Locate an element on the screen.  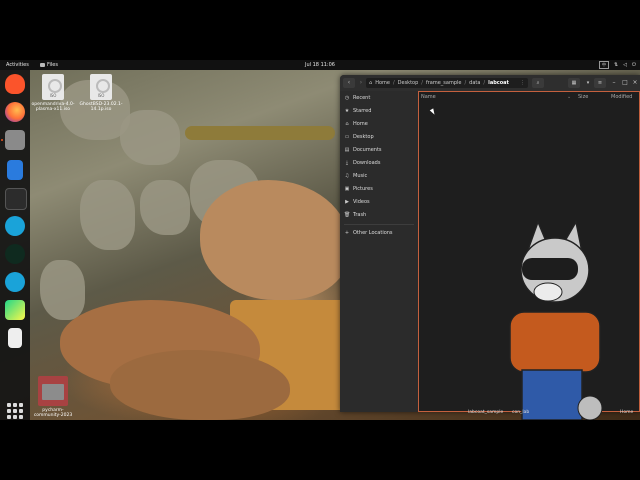
sidebar-item-trash: 🗑 Trash is located at coordinates (380, 215).